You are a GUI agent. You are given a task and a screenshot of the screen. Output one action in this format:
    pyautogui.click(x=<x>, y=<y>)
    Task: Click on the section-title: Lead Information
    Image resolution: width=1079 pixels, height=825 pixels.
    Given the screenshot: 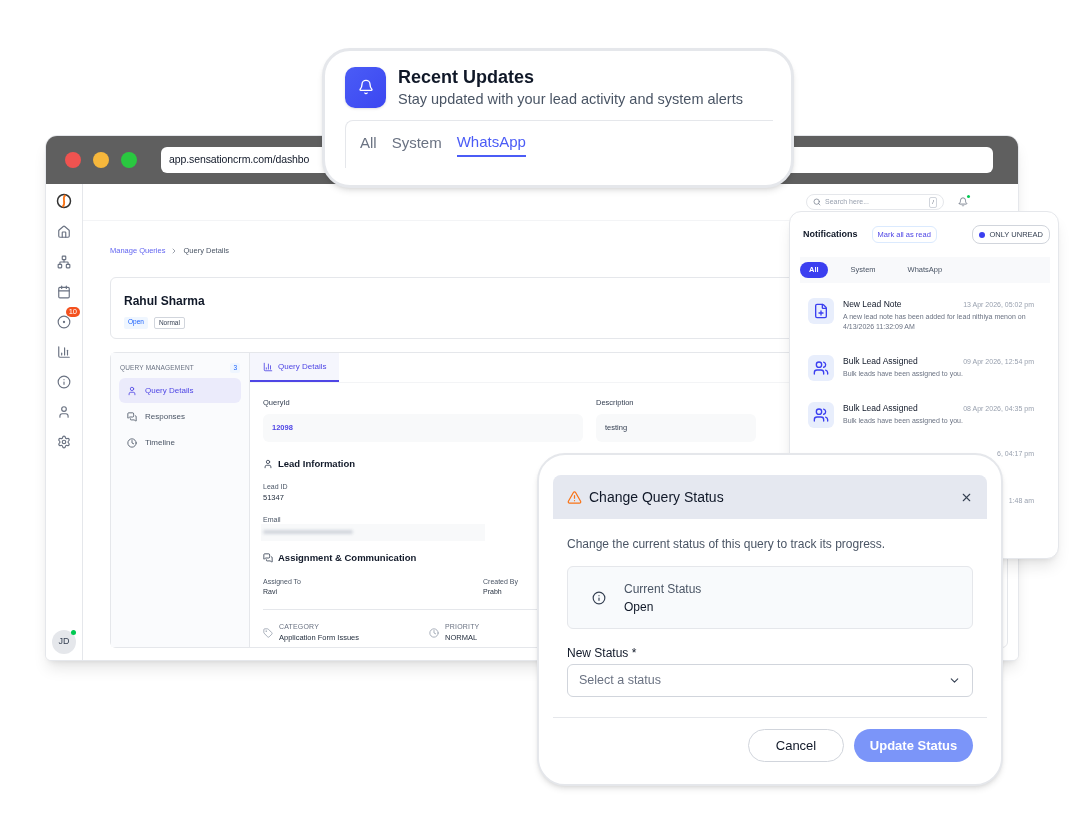 What is the action you would take?
    pyautogui.click(x=317, y=463)
    